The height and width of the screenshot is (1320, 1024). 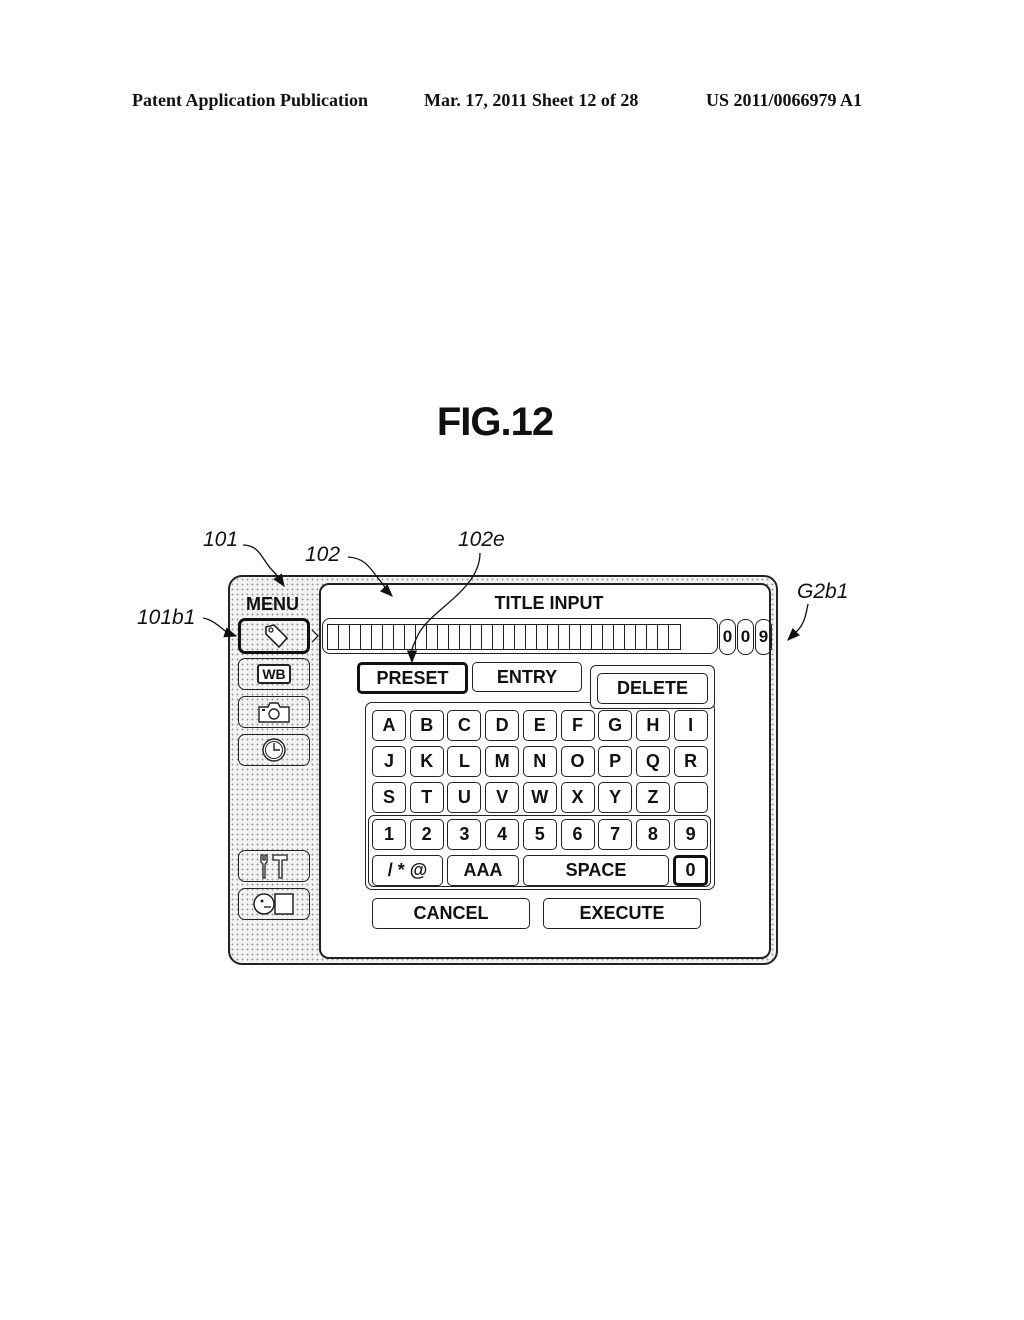 What do you see at coordinates (483, 870) in the screenshot?
I see `case-toggle-key: AAA` at bounding box center [483, 870].